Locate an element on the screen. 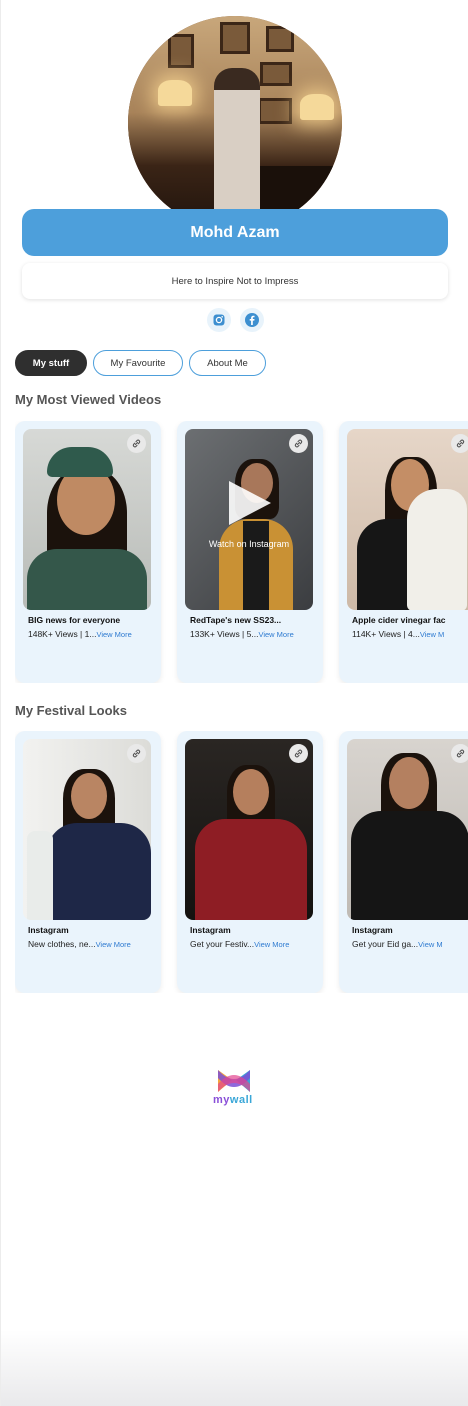 The width and height of the screenshot is (468, 1406). section-title-most-viewed: My Most Viewed Videos is located at coordinates (88, 399).